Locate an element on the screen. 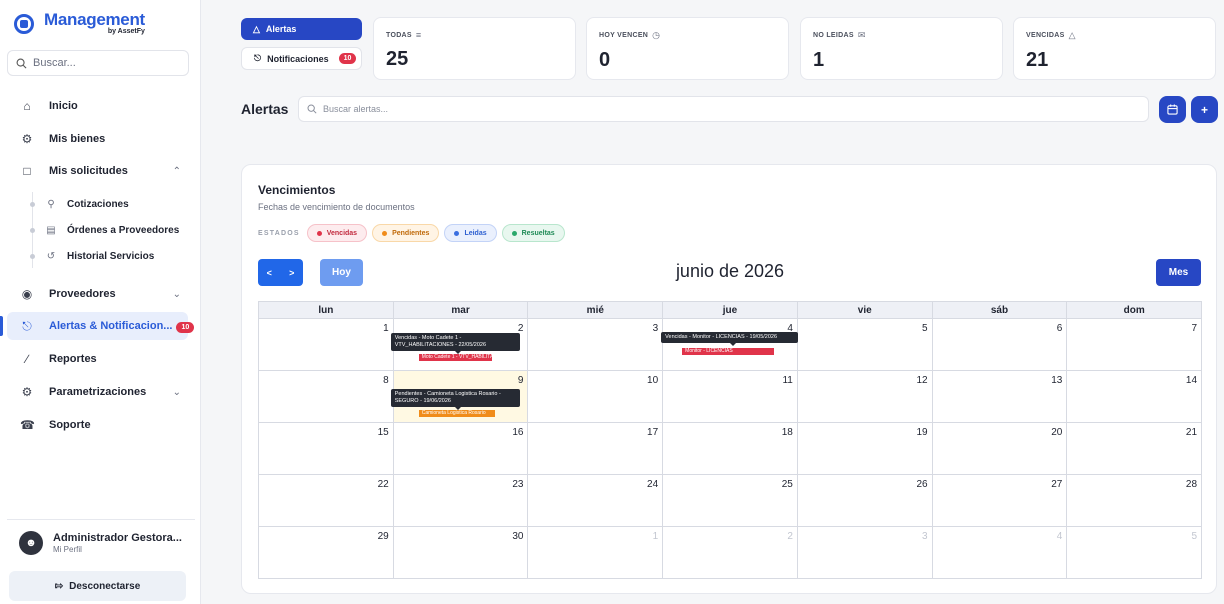 This screenshot has height=604, width=1224. calendar-day: 15 is located at coordinates (326, 448).